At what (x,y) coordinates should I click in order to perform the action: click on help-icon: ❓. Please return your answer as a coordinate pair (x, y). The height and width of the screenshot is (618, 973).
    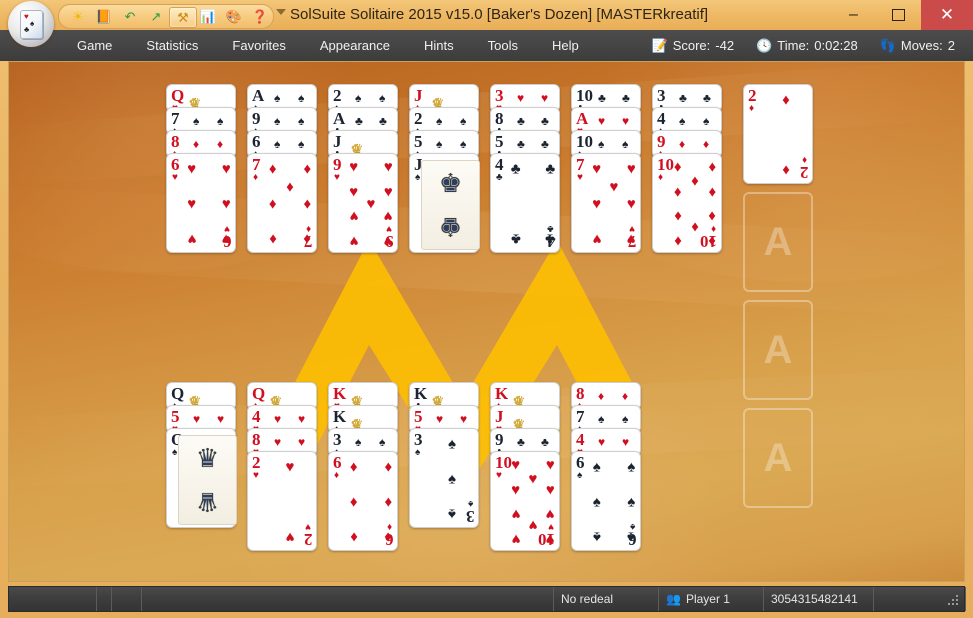
    Looking at the image, I should click on (260, 16).